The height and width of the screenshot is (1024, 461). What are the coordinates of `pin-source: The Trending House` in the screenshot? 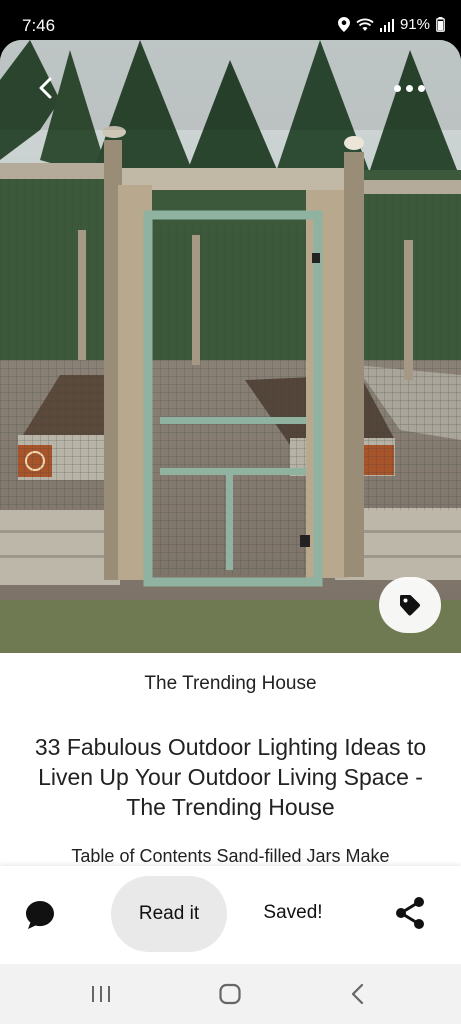 It's located at (230, 684).